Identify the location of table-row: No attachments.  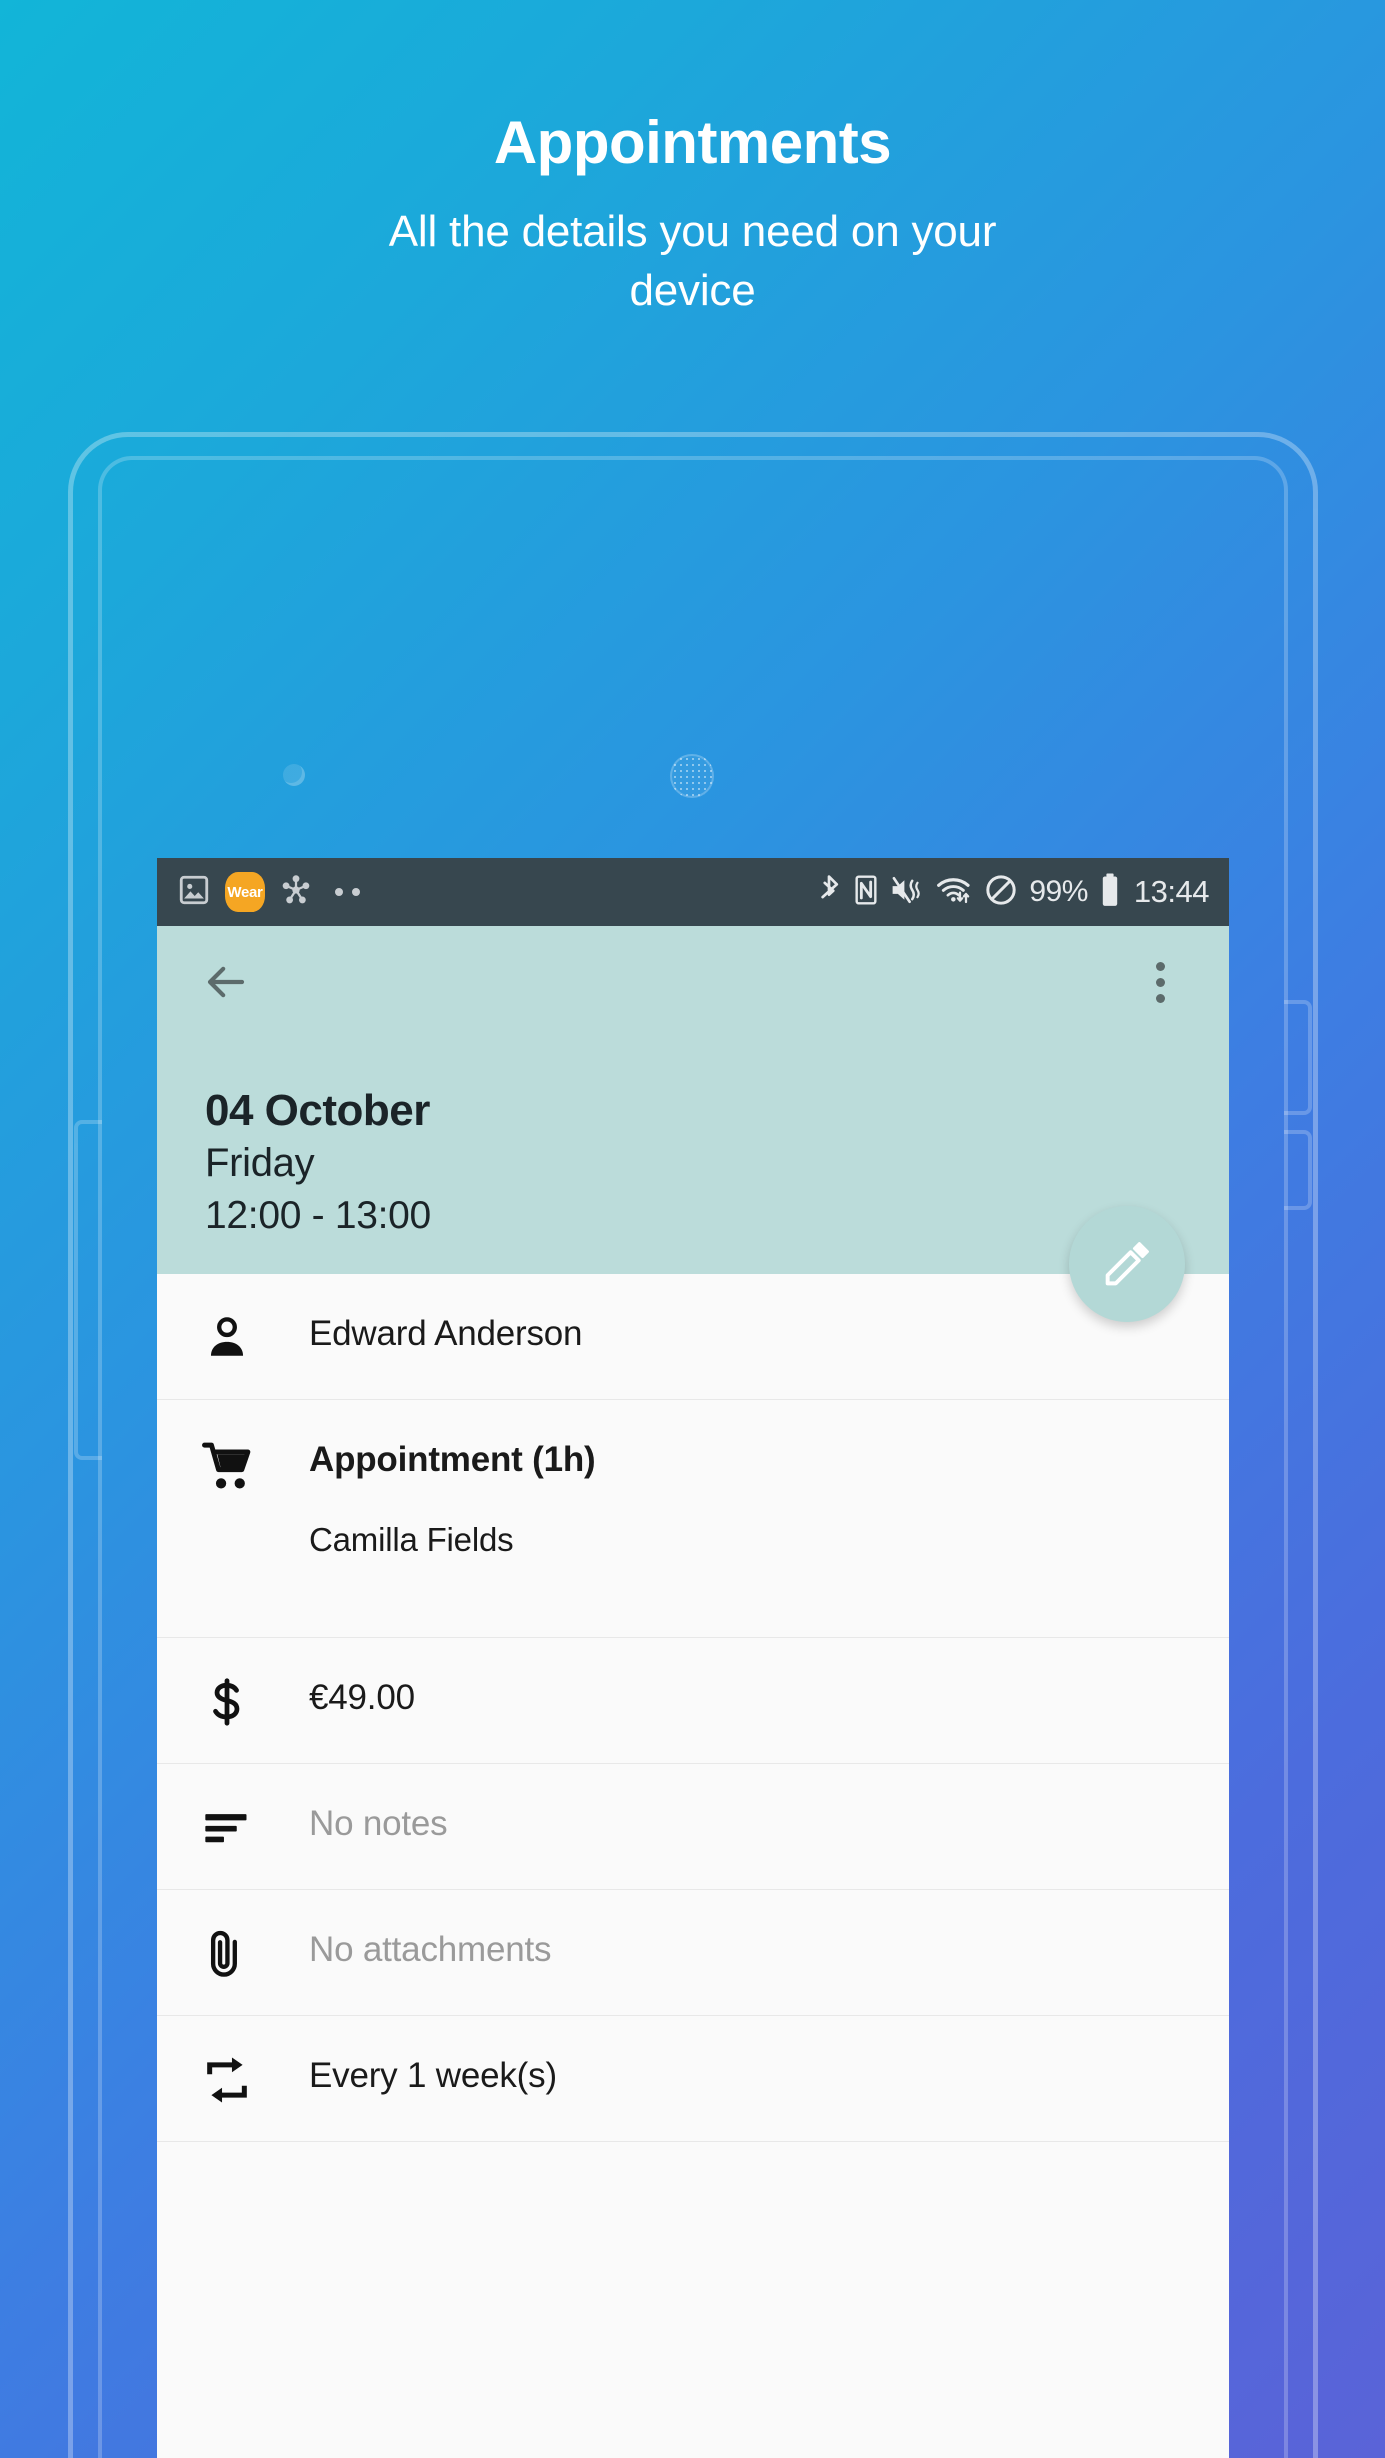
(693, 1953).